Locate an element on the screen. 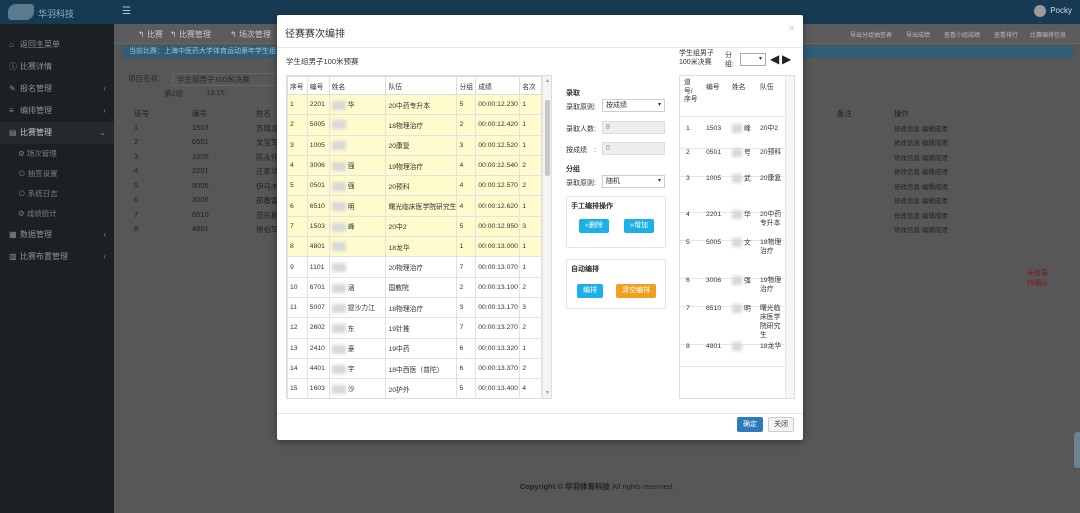 The height and width of the screenshot is (513, 1080). sidebar-item-home: ⌂ 返回主菜单 is located at coordinates (57, 45).